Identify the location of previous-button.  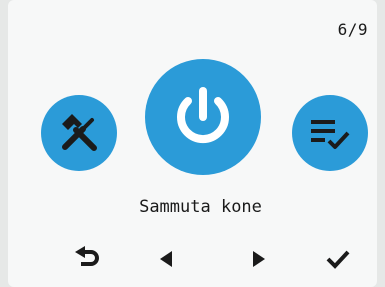
(167, 259).